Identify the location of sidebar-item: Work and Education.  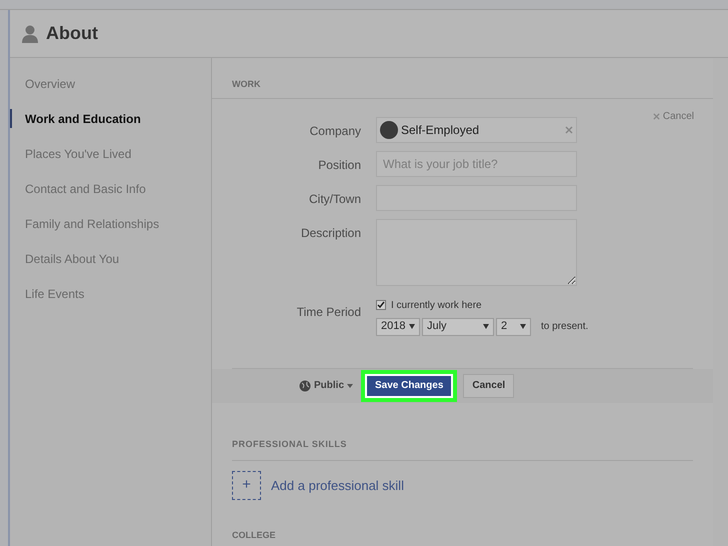
(83, 119).